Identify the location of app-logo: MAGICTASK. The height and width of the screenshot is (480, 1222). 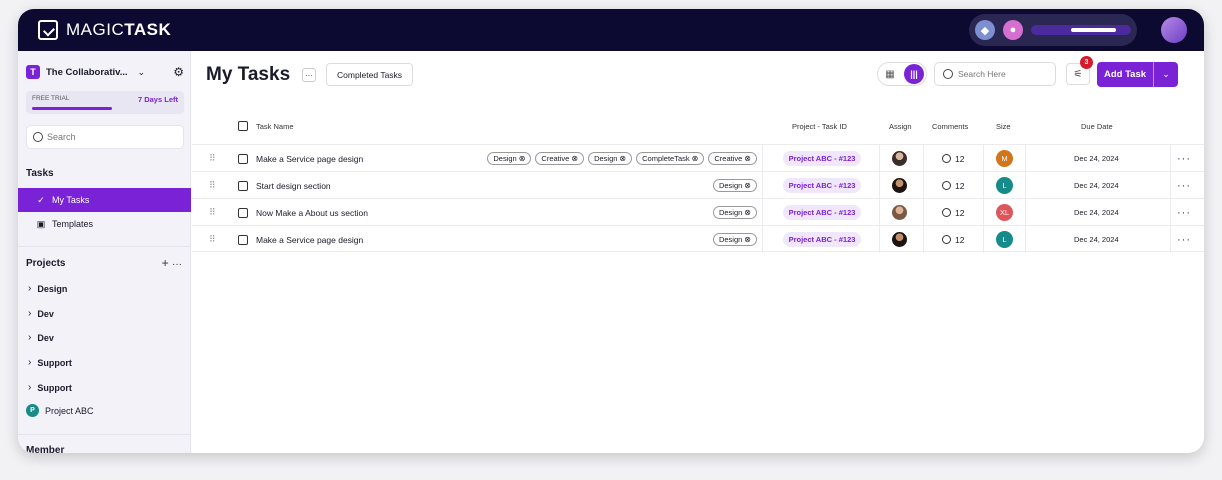
(104, 30).